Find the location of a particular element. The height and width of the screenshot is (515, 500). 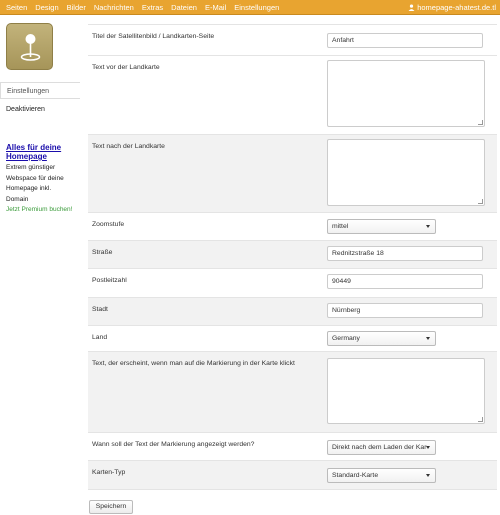

promo-text-4: Domain is located at coordinates (17, 199).